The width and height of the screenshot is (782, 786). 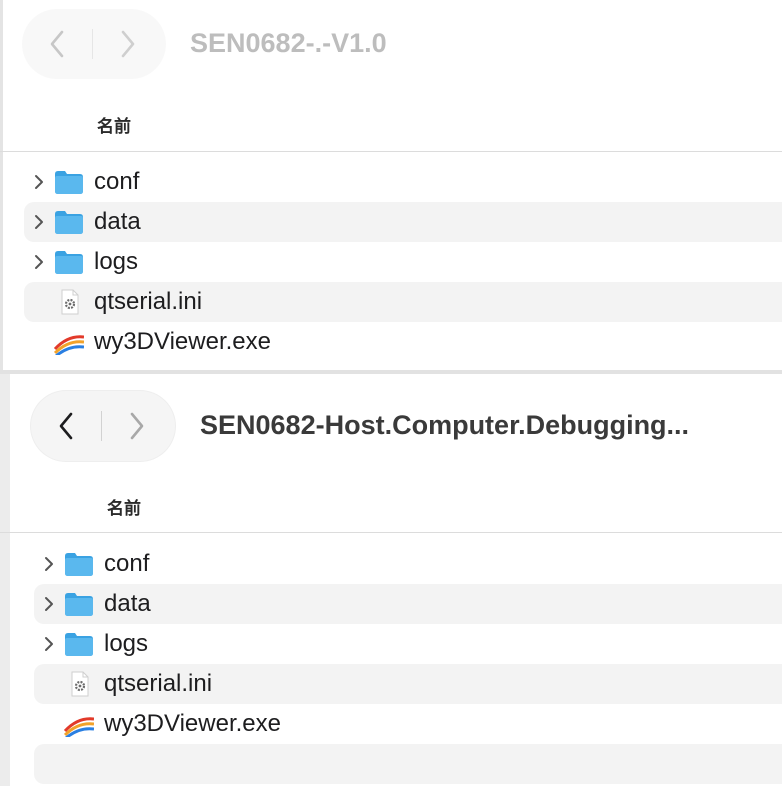 I want to click on empty-list-row, so click(x=408, y=764).